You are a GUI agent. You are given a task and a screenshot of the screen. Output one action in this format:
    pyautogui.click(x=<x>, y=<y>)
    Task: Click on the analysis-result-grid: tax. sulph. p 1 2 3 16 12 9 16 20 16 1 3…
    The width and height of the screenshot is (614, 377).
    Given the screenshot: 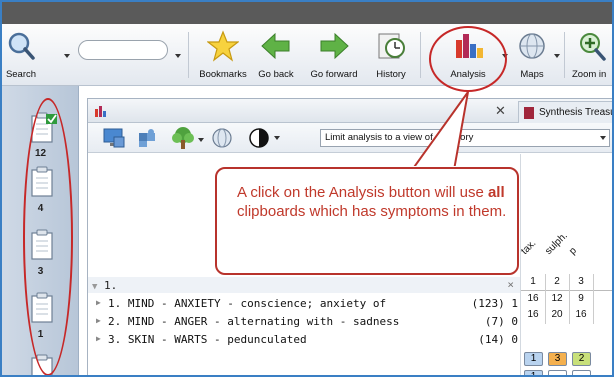 What is the action you would take?
    pyautogui.click(x=565, y=264)
    